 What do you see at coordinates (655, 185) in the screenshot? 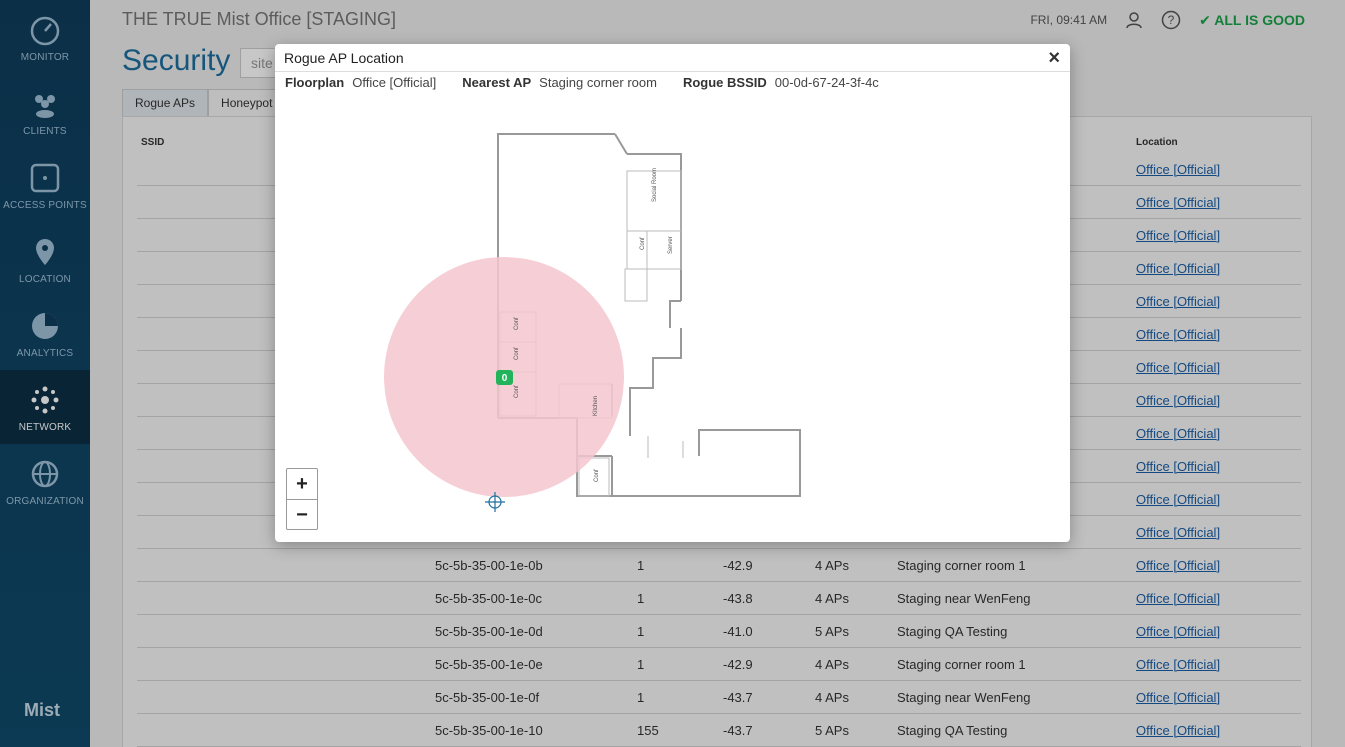
I see `room-label: Social Room` at bounding box center [655, 185].